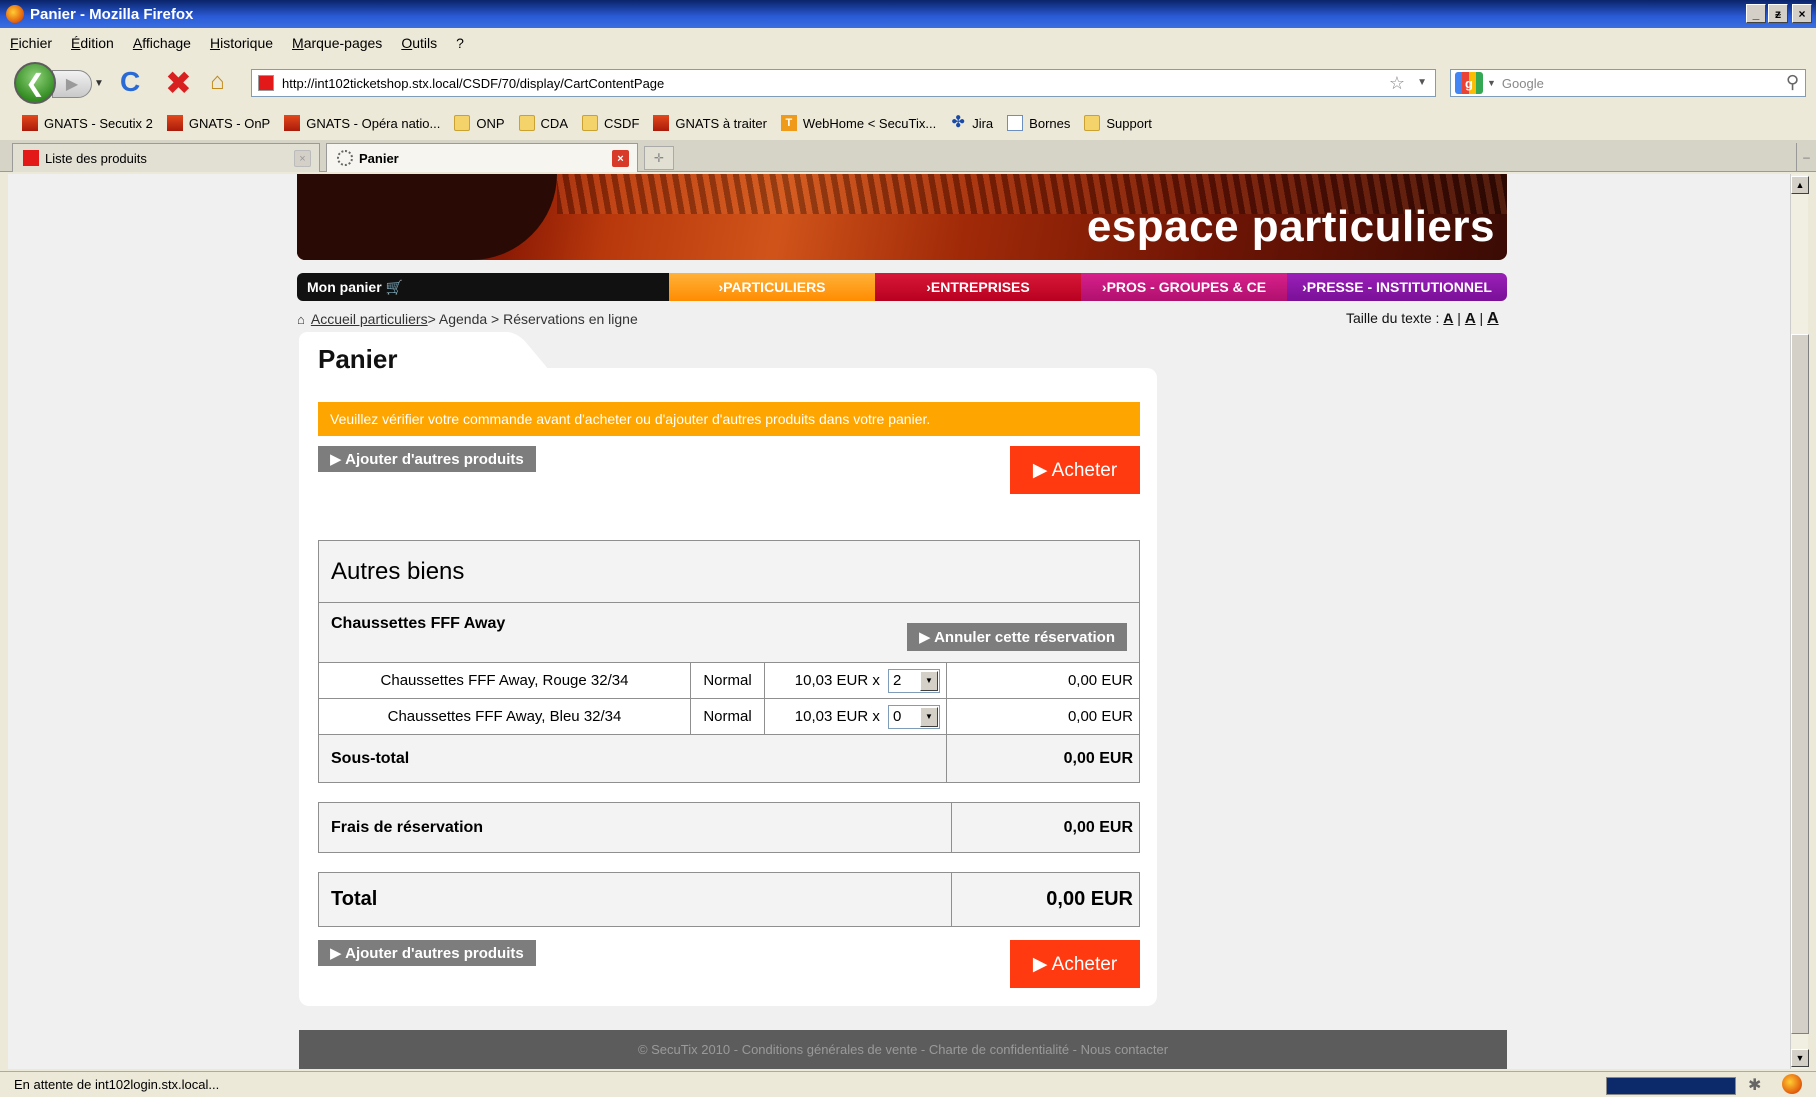 Image resolution: width=1816 pixels, height=1097 pixels. What do you see at coordinates (1792, 82) in the screenshot?
I see `search-magnifier-icon: ⚲` at bounding box center [1792, 82].